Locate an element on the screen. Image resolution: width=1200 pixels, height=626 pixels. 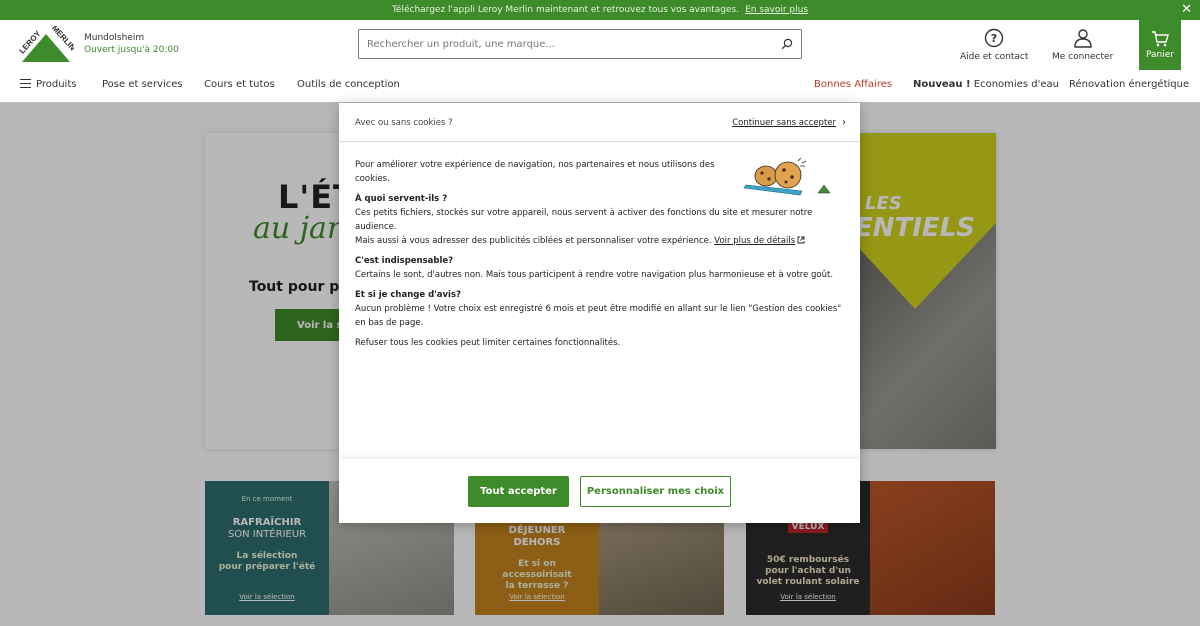
account-button: Me connecter is located at coordinates (1082, 45).